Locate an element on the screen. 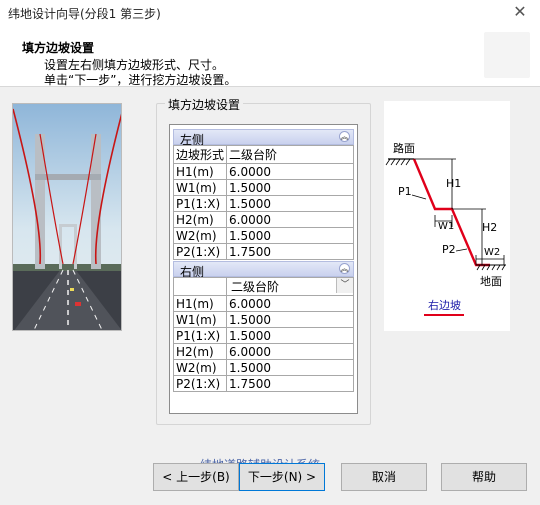  step-title: 填方边坡设置 is located at coordinates (58, 48).